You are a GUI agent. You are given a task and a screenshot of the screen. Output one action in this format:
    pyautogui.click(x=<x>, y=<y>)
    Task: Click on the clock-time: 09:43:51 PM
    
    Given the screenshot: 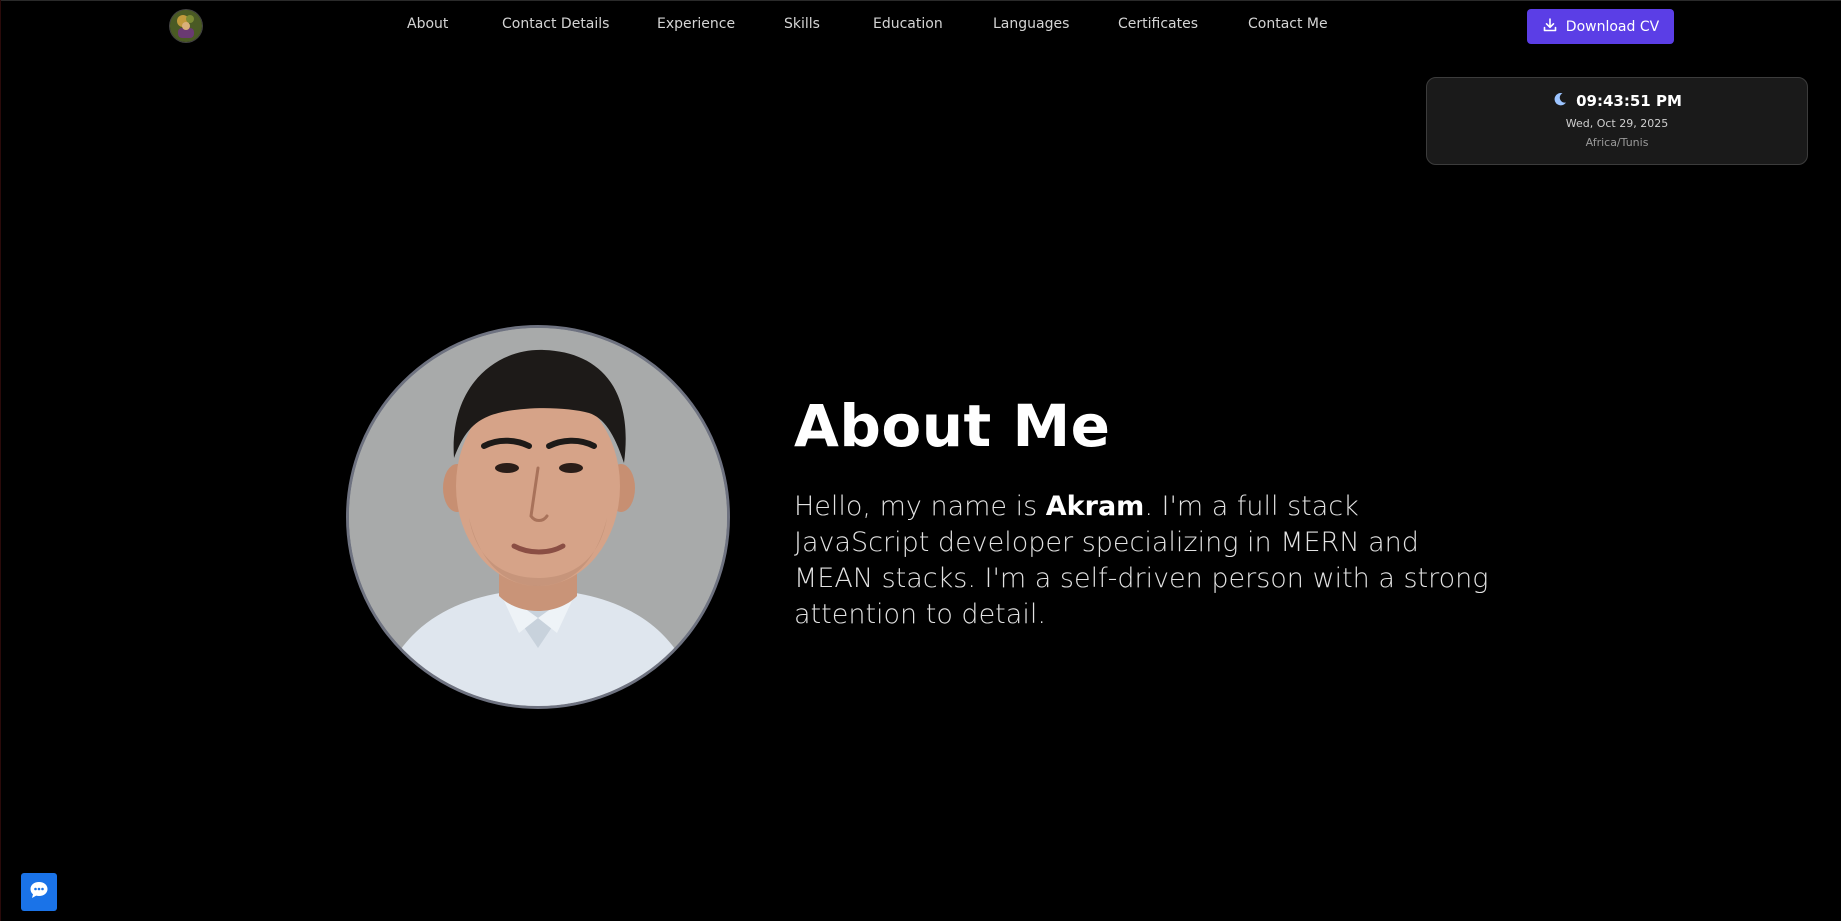 What is the action you would take?
    pyautogui.click(x=1629, y=101)
    